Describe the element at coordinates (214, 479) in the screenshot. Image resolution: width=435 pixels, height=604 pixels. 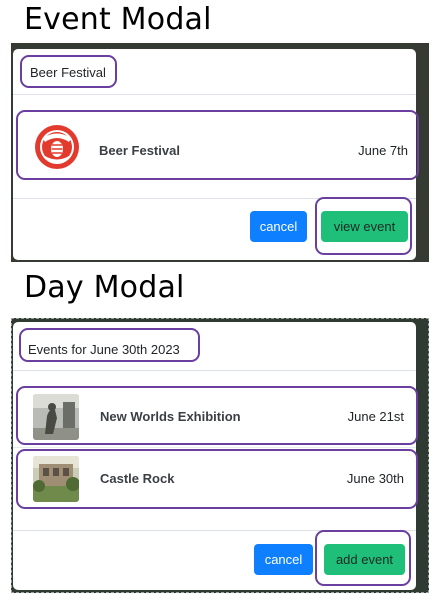
I see `list-item: Castle Rock June 30th` at that location.